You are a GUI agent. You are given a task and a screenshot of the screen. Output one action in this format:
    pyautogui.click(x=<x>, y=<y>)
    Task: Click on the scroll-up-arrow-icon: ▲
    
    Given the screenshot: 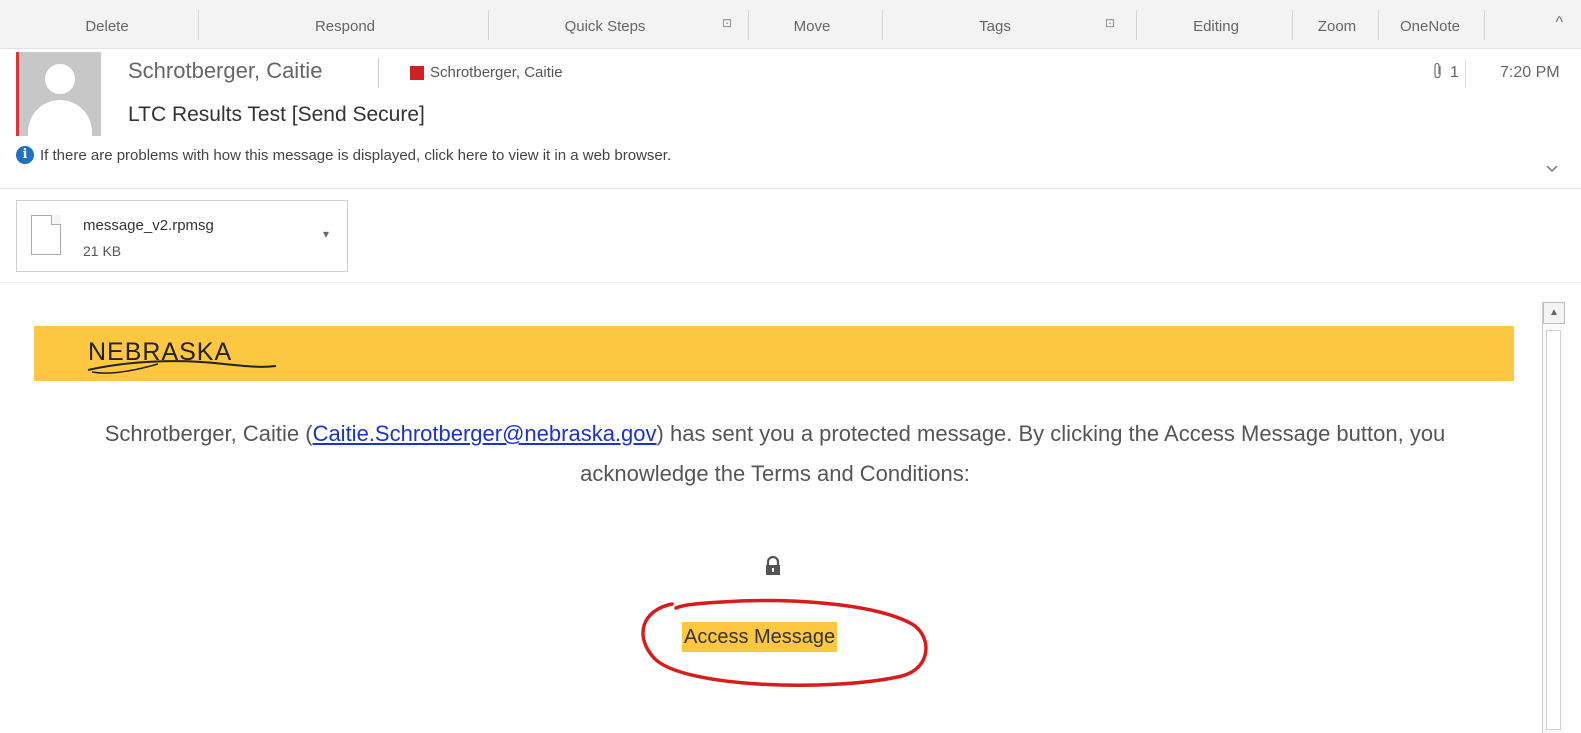 What is the action you would take?
    pyautogui.click(x=1554, y=313)
    